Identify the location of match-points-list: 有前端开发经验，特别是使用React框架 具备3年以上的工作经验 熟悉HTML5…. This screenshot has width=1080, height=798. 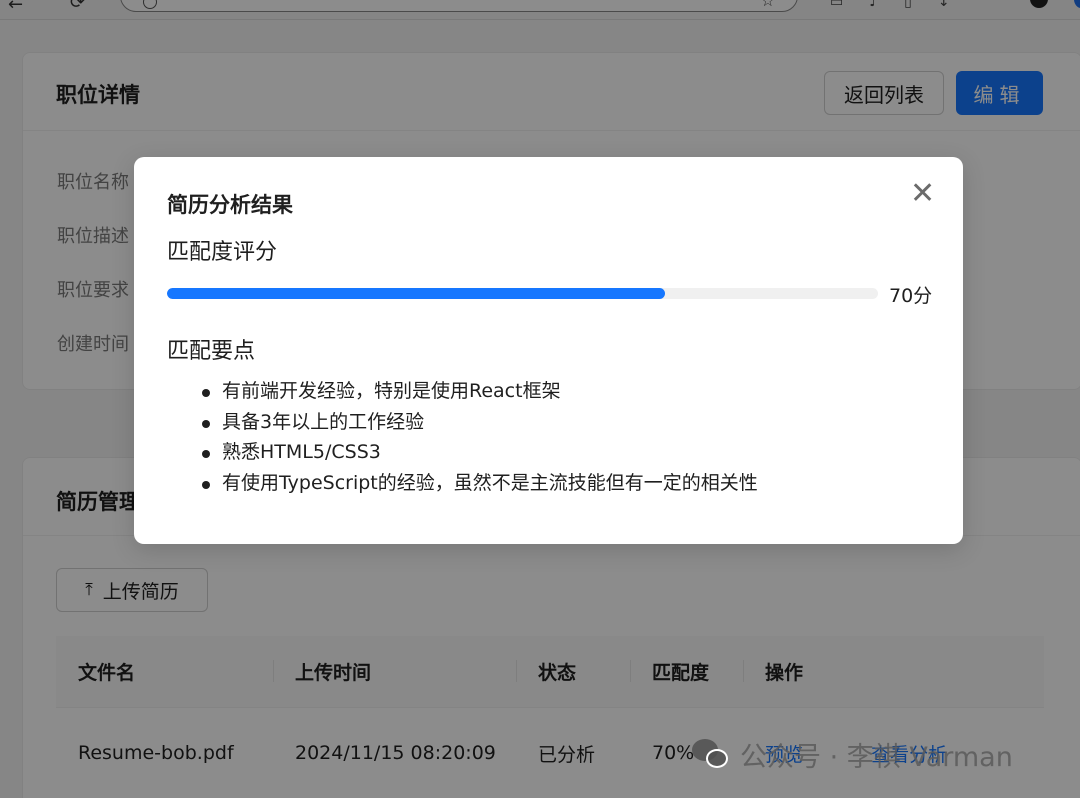
(480, 437).